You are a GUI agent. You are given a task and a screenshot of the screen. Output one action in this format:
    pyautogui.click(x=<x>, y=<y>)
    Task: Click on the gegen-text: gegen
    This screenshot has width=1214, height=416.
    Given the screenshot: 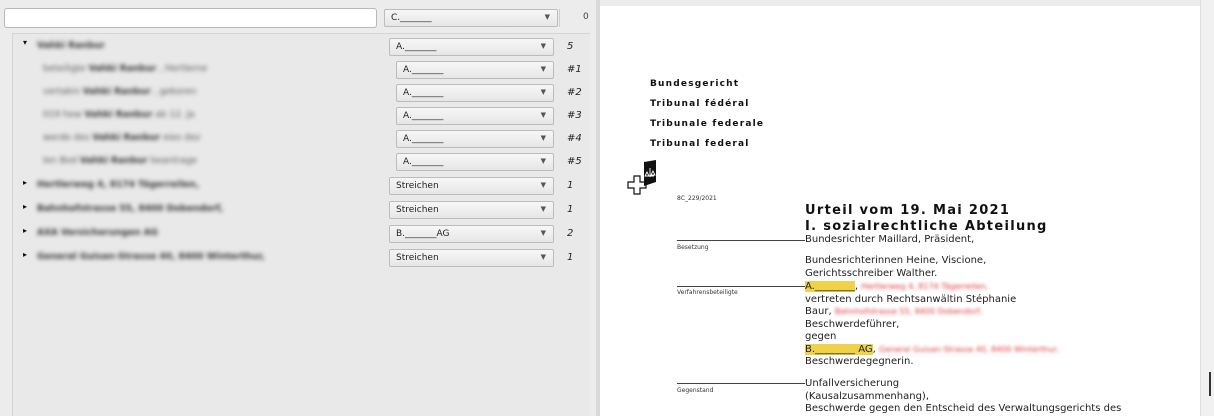 What is the action you would take?
    pyautogui.click(x=821, y=336)
    